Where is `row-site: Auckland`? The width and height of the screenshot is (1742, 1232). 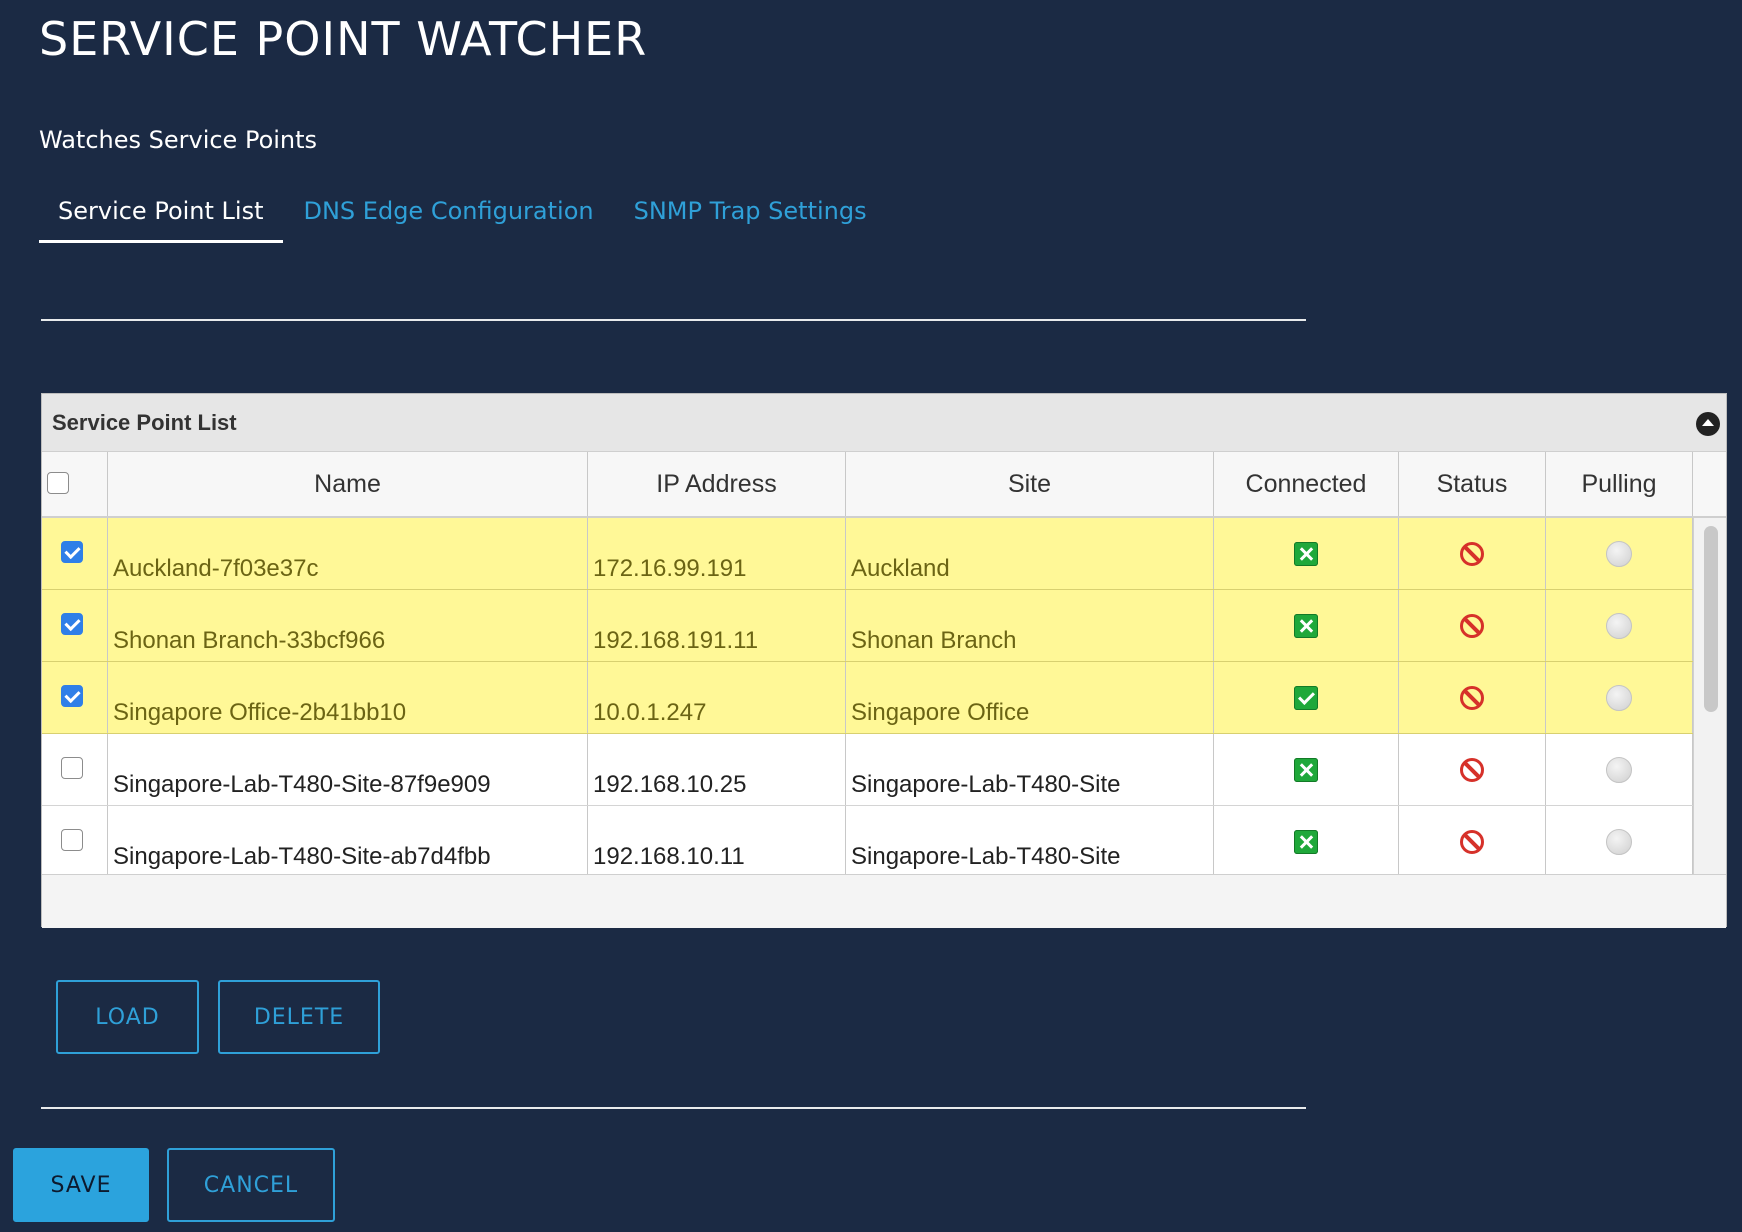
row-site: Auckland is located at coordinates (900, 568).